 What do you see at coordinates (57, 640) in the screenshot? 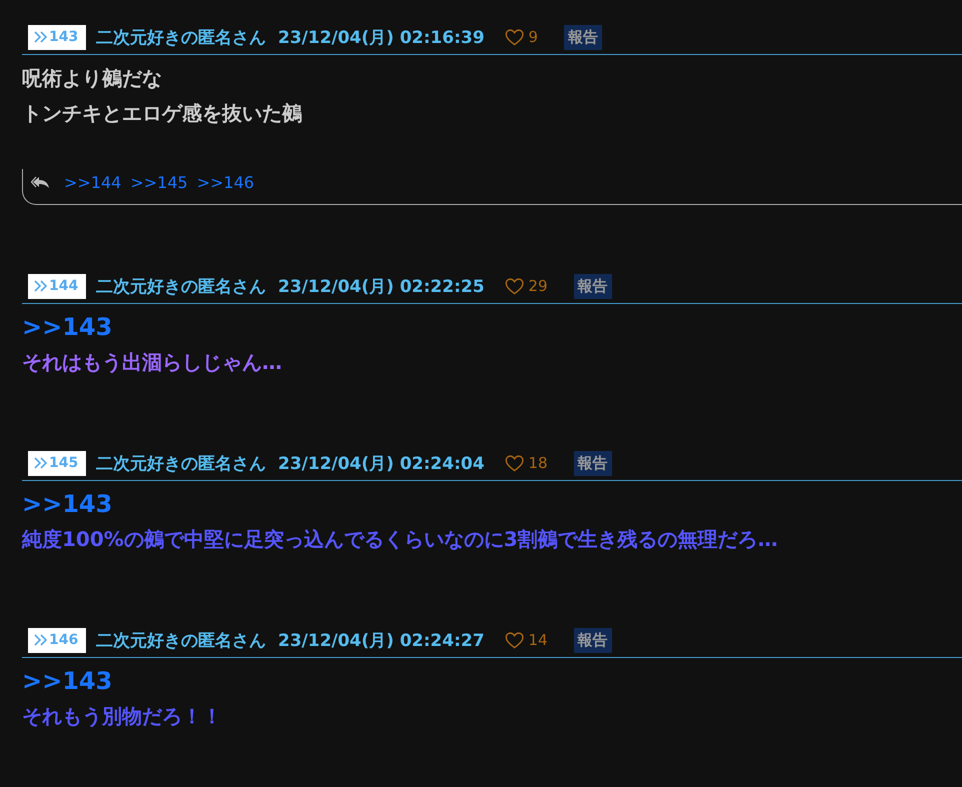
I see `post-number-badge: 146` at bounding box center [57, 640].